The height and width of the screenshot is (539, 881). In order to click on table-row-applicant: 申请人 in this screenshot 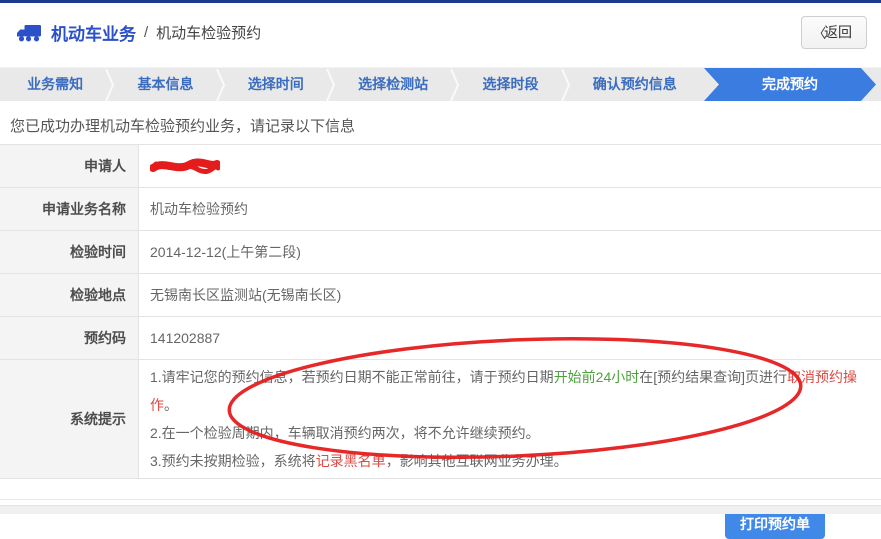, I will do `click(440, 166)`.